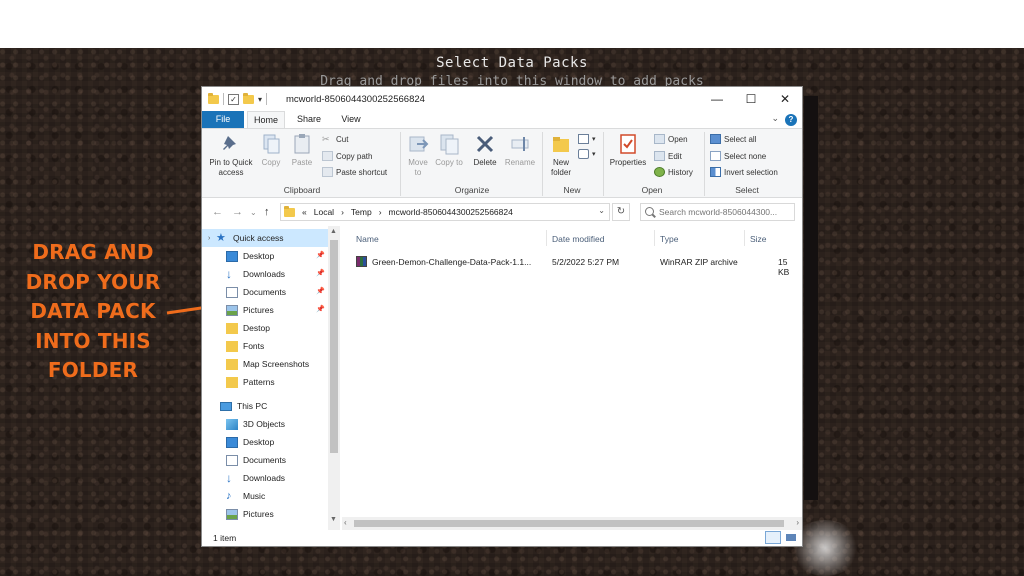 The height and width of the screenshot is (576, 1024). I want to click on breadcrumb-local: Local, so click(324, 212).